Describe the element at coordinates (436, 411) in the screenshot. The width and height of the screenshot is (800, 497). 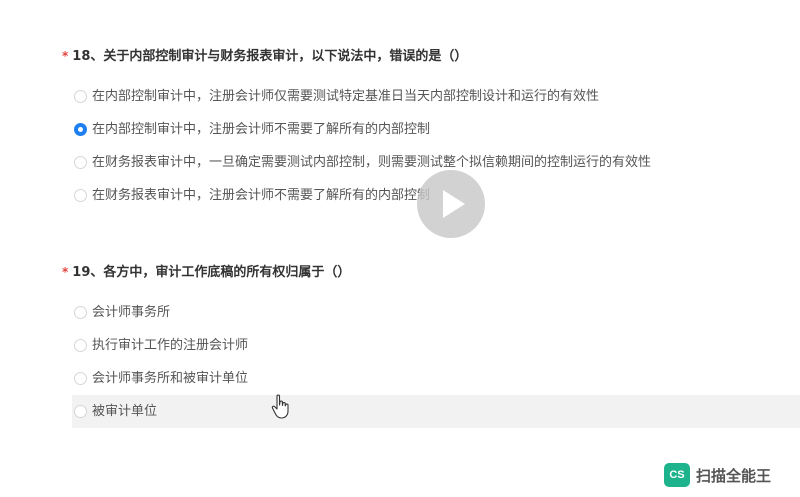
I see `option-radio-hovered: 被审计单位` at that location.